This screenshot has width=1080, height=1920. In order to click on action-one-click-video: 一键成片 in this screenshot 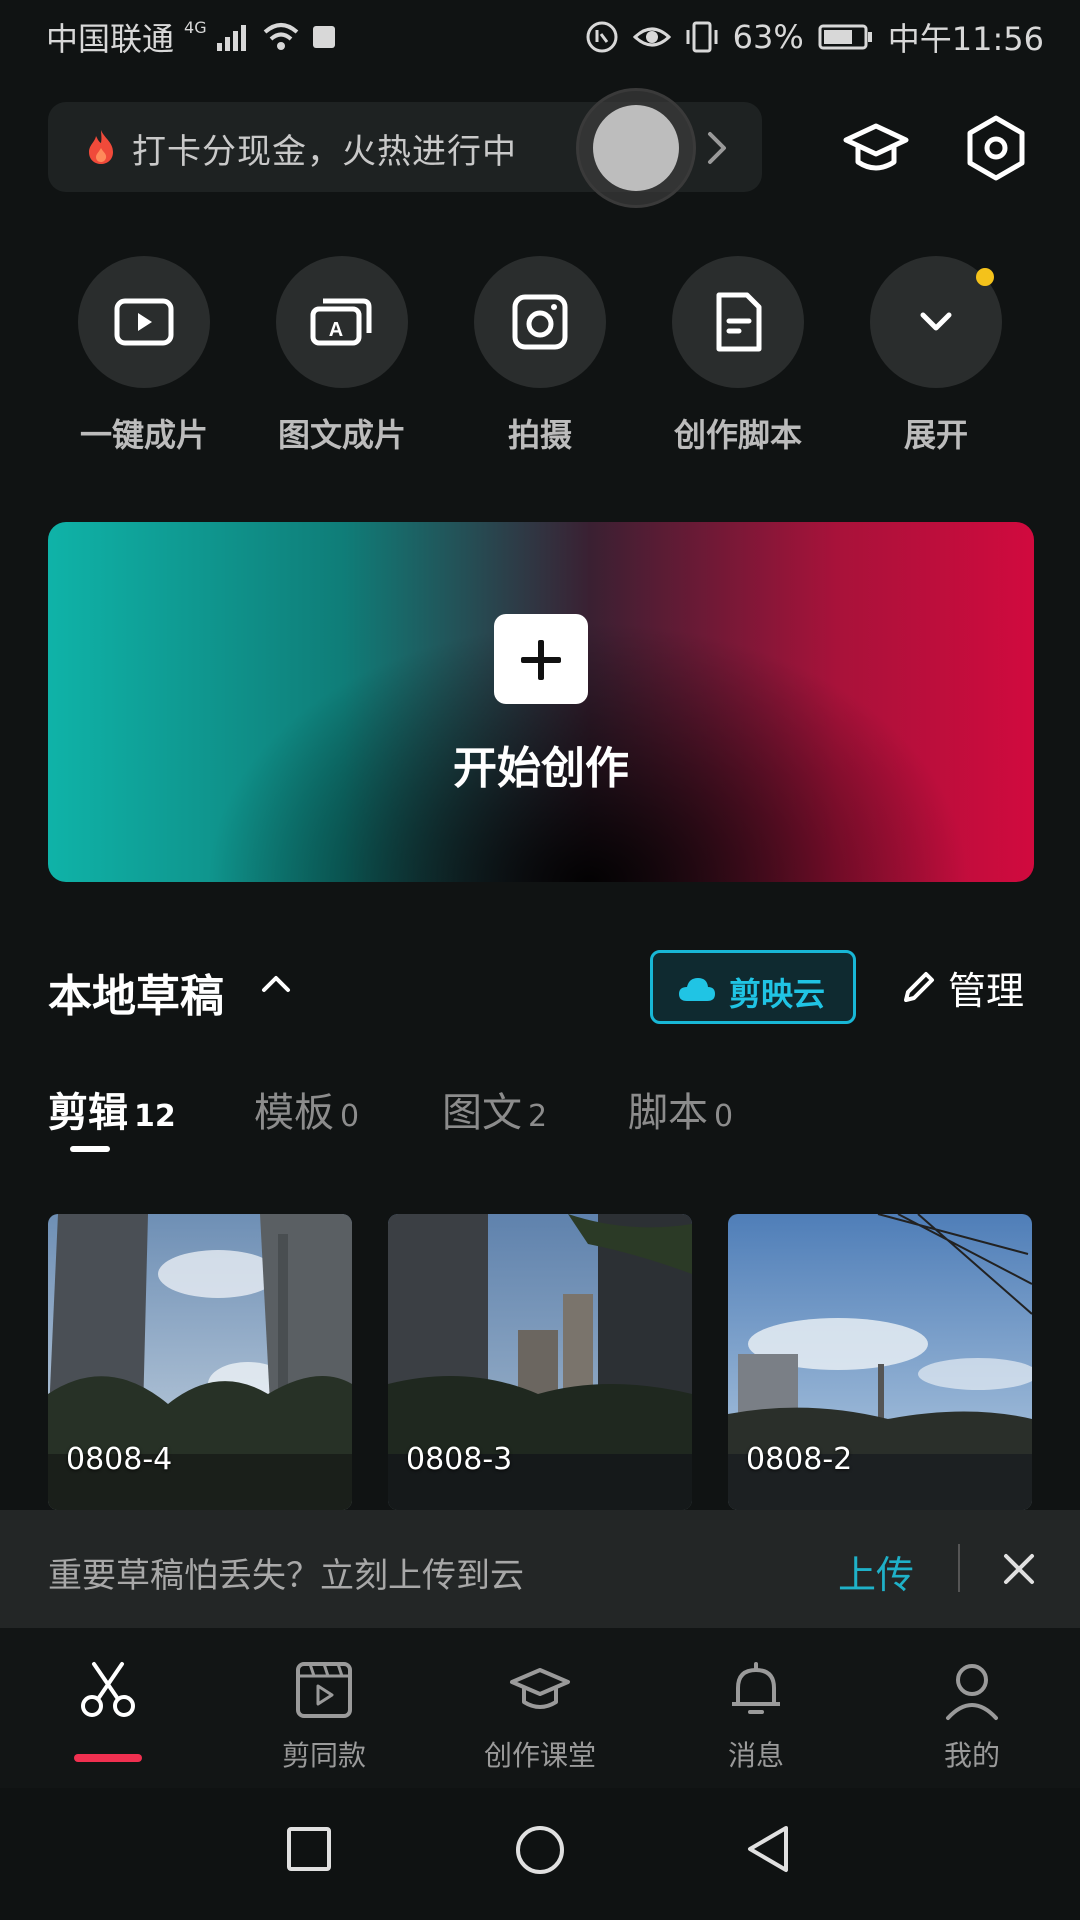, I will do `click(144, 356)`.